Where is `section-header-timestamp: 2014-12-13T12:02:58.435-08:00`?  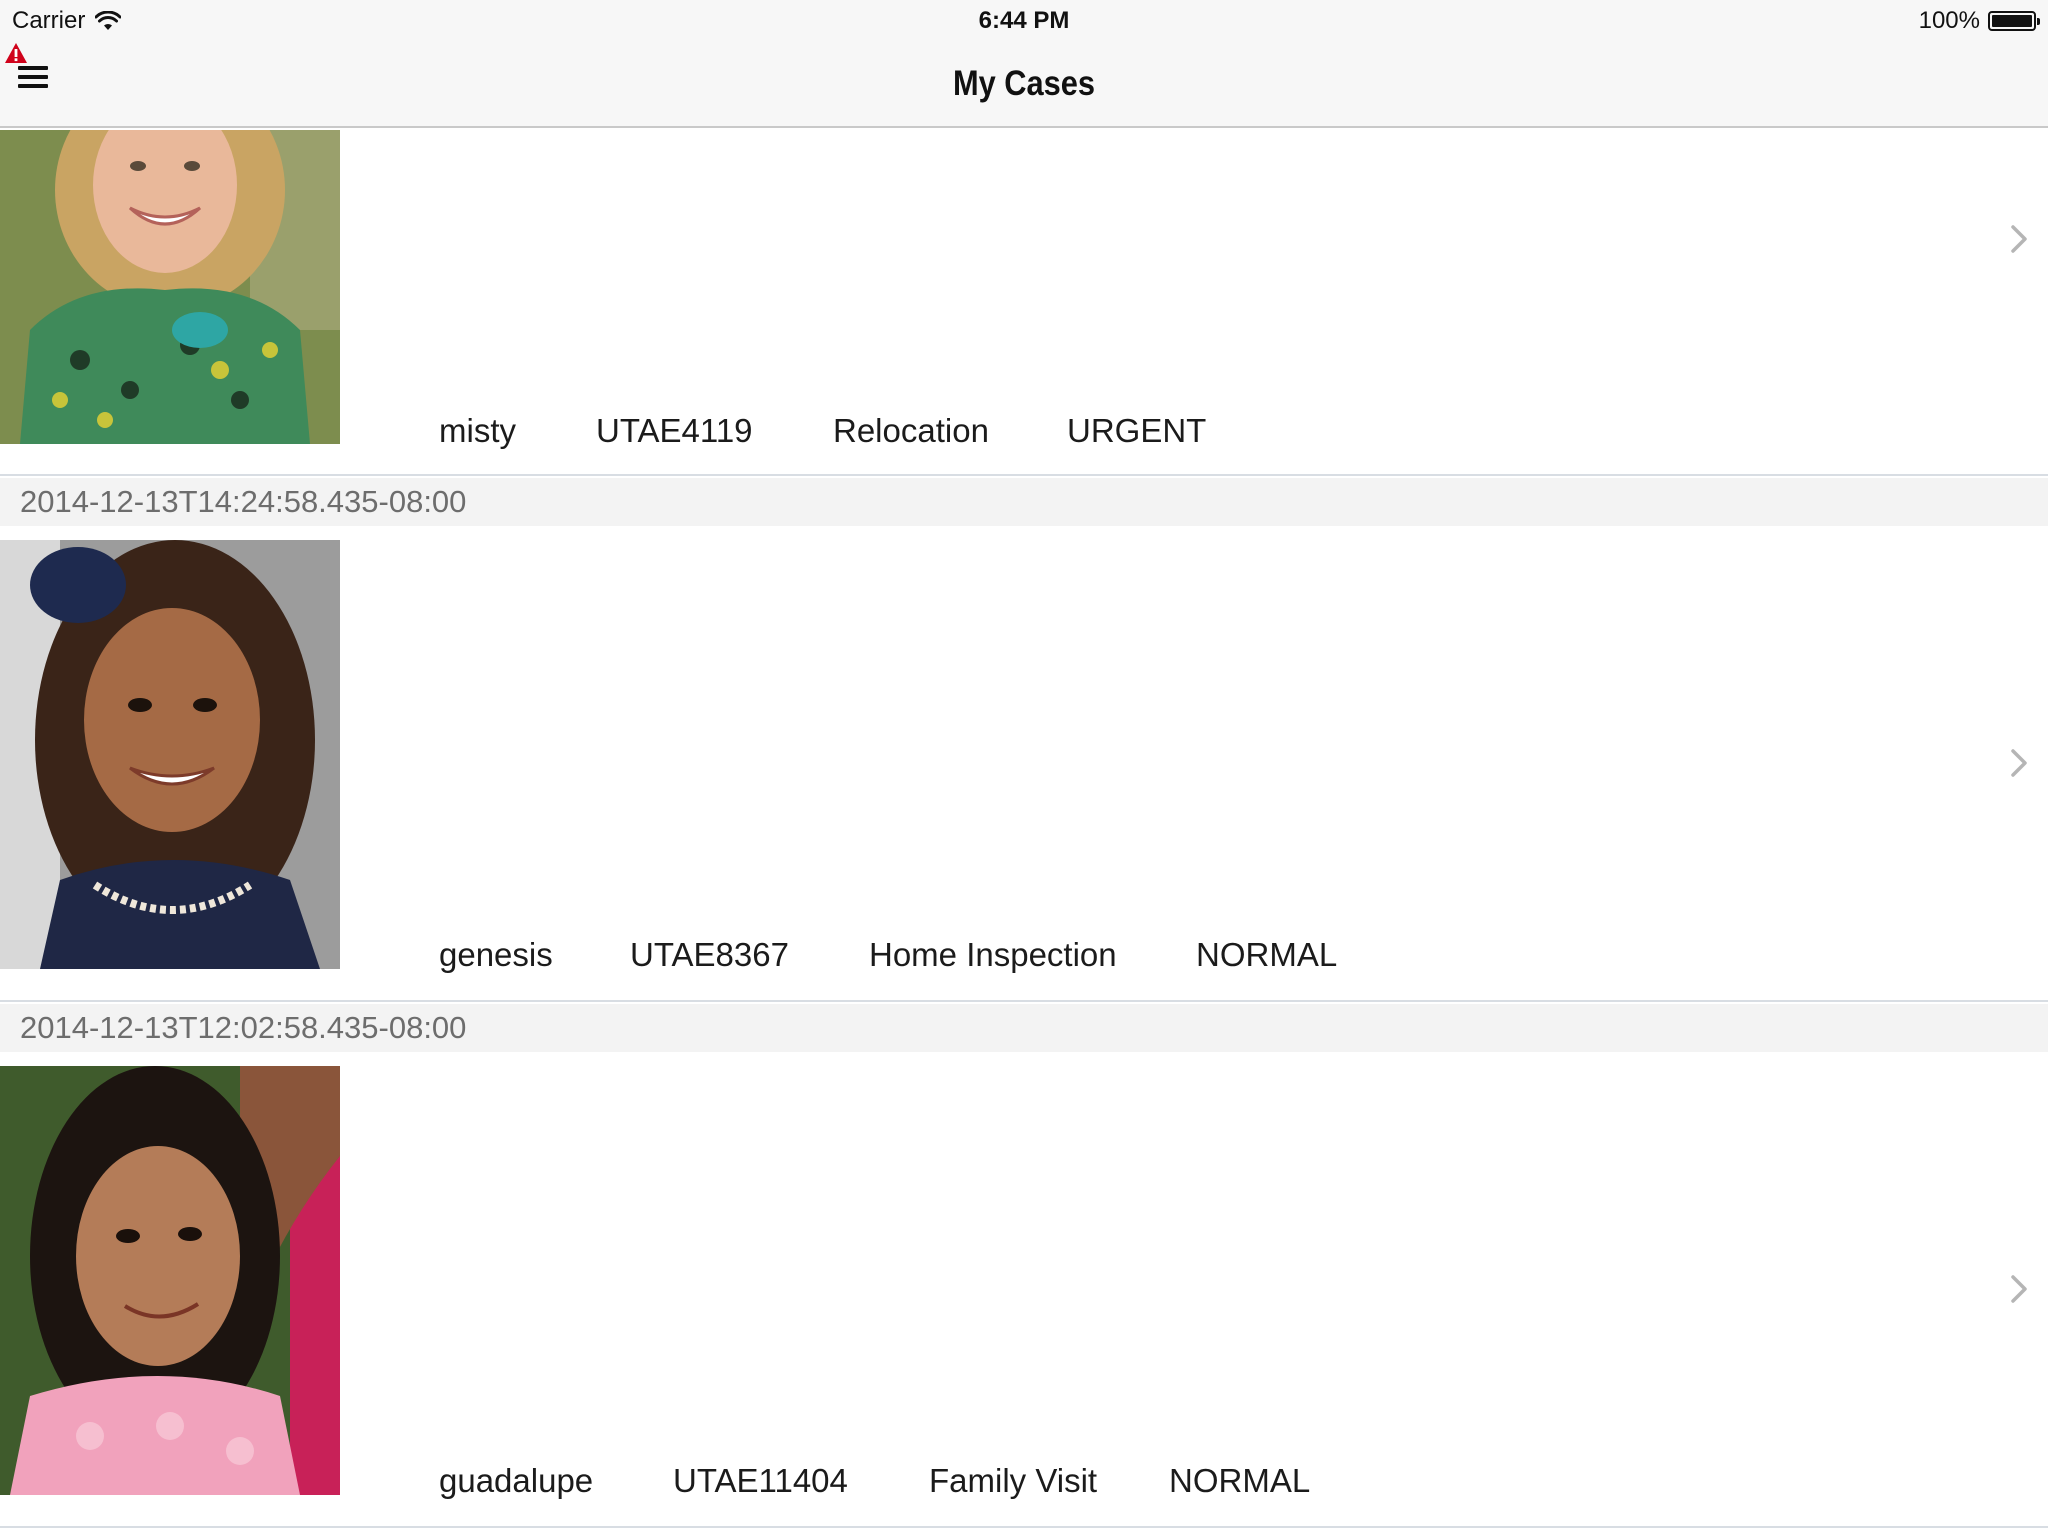 section-header-timestamp: 2014-12-13T12:02:58.435-08:00 is located at coordinates (1024, 1028).